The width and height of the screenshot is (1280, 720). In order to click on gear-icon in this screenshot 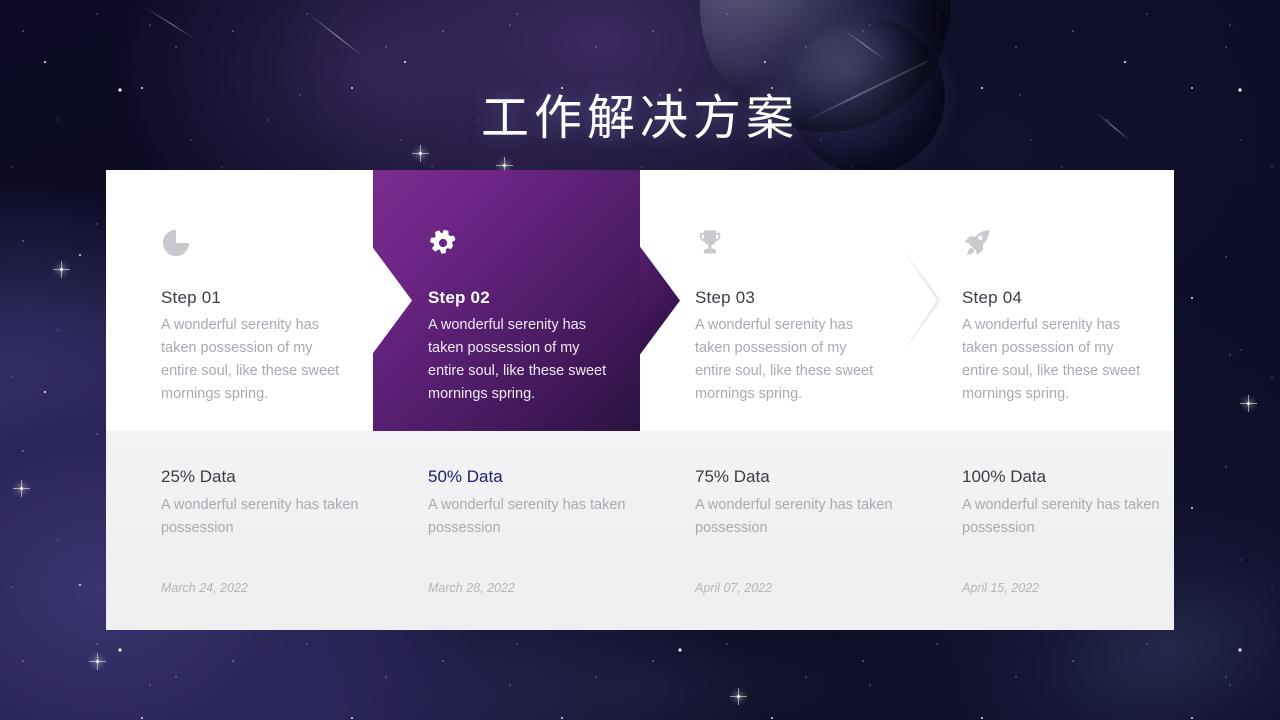, I will do `click(520, 245)`.